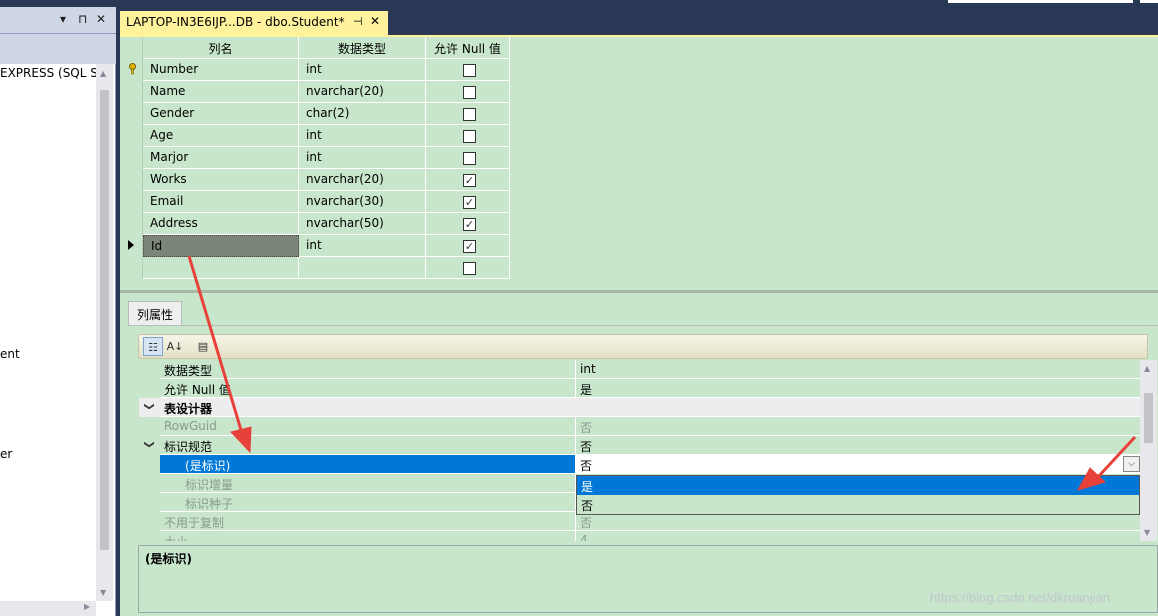 The image size is (1158, 616). I want to click on document-tab: LAPTOP-IN3E6IJP...DB - dbo.Student* ⊣ ✕, so click(254, 23).